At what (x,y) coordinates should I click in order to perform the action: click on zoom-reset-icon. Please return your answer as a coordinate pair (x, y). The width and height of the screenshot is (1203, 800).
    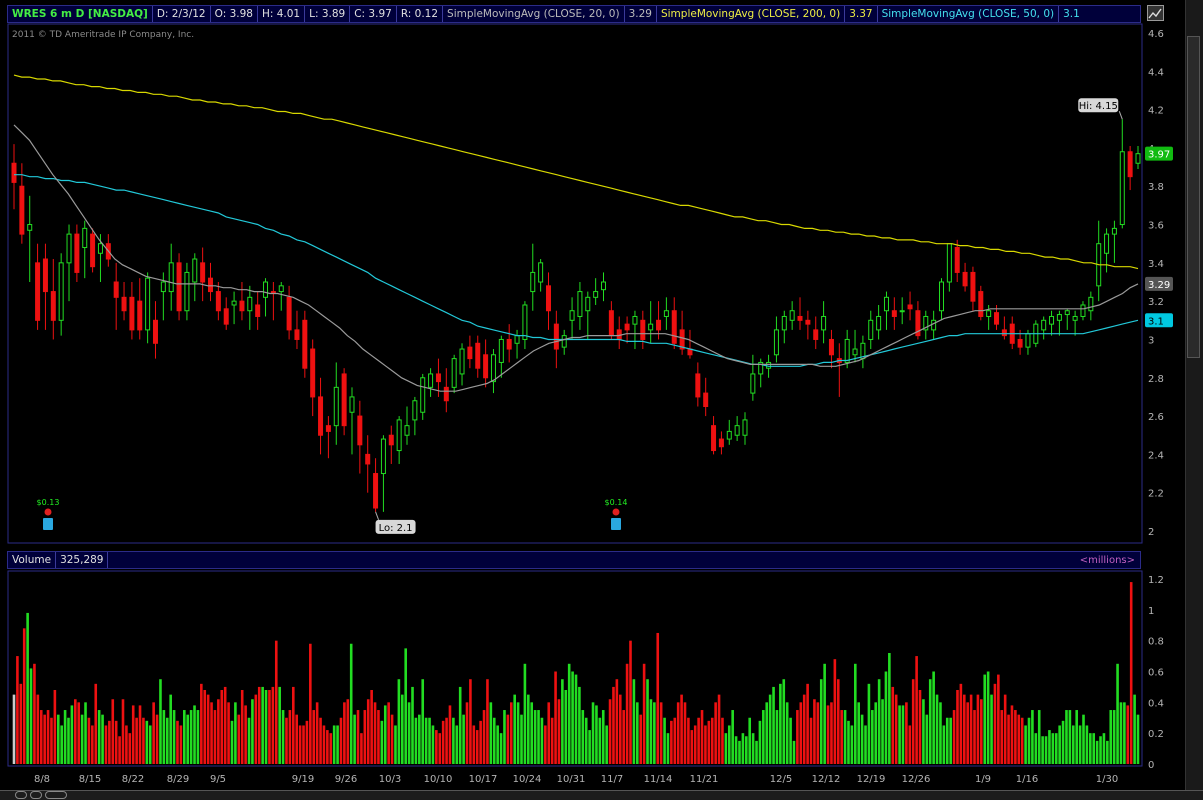
    Looking at the image, I should click on (36, 795).